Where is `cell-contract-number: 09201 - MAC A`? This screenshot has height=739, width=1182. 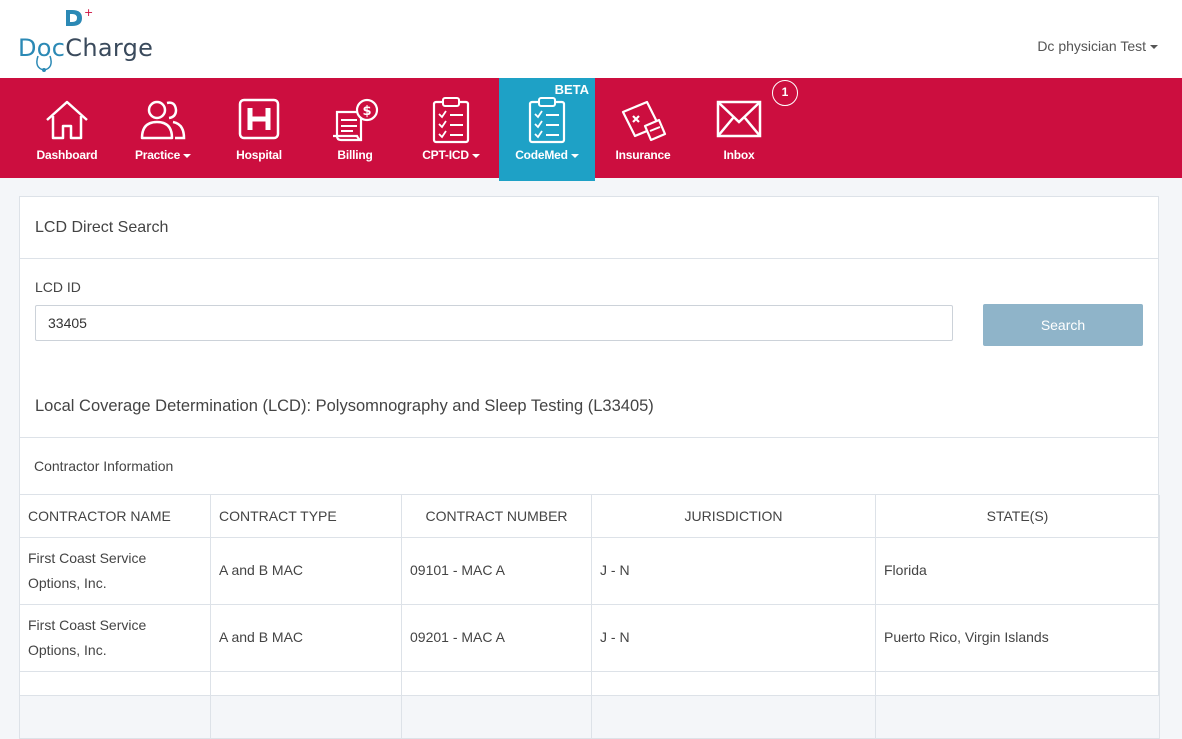 cell-contract-number: 09201 - MAC A is located at coordinates (496, 638).